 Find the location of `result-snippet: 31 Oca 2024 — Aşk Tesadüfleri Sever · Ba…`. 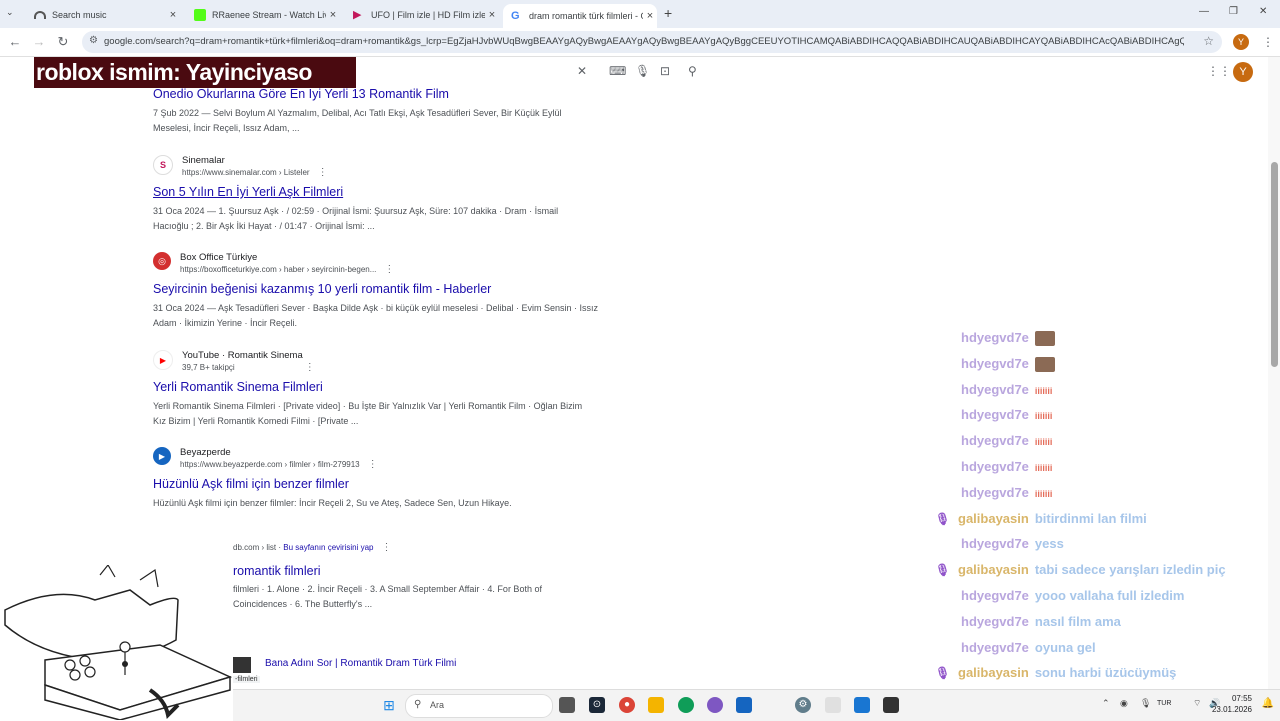

result-snippet: 31 Oca 2024 — Aşk Tesadüfleri Sever · Ba… is located at coordinates (376, 315).